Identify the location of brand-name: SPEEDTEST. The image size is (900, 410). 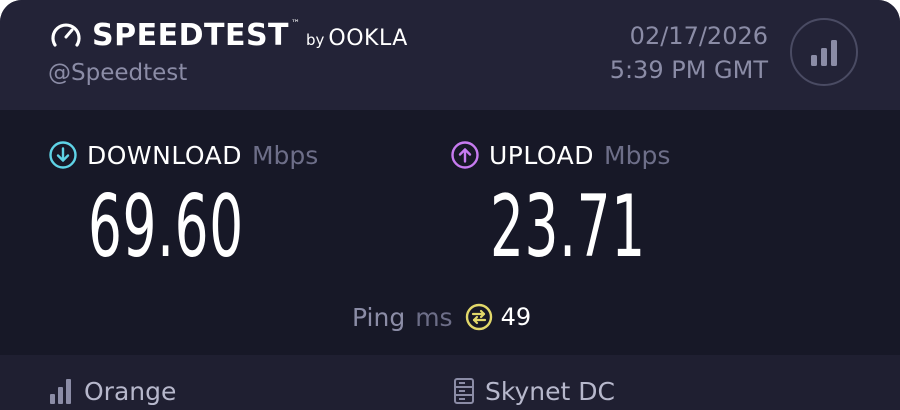
(191, 35).